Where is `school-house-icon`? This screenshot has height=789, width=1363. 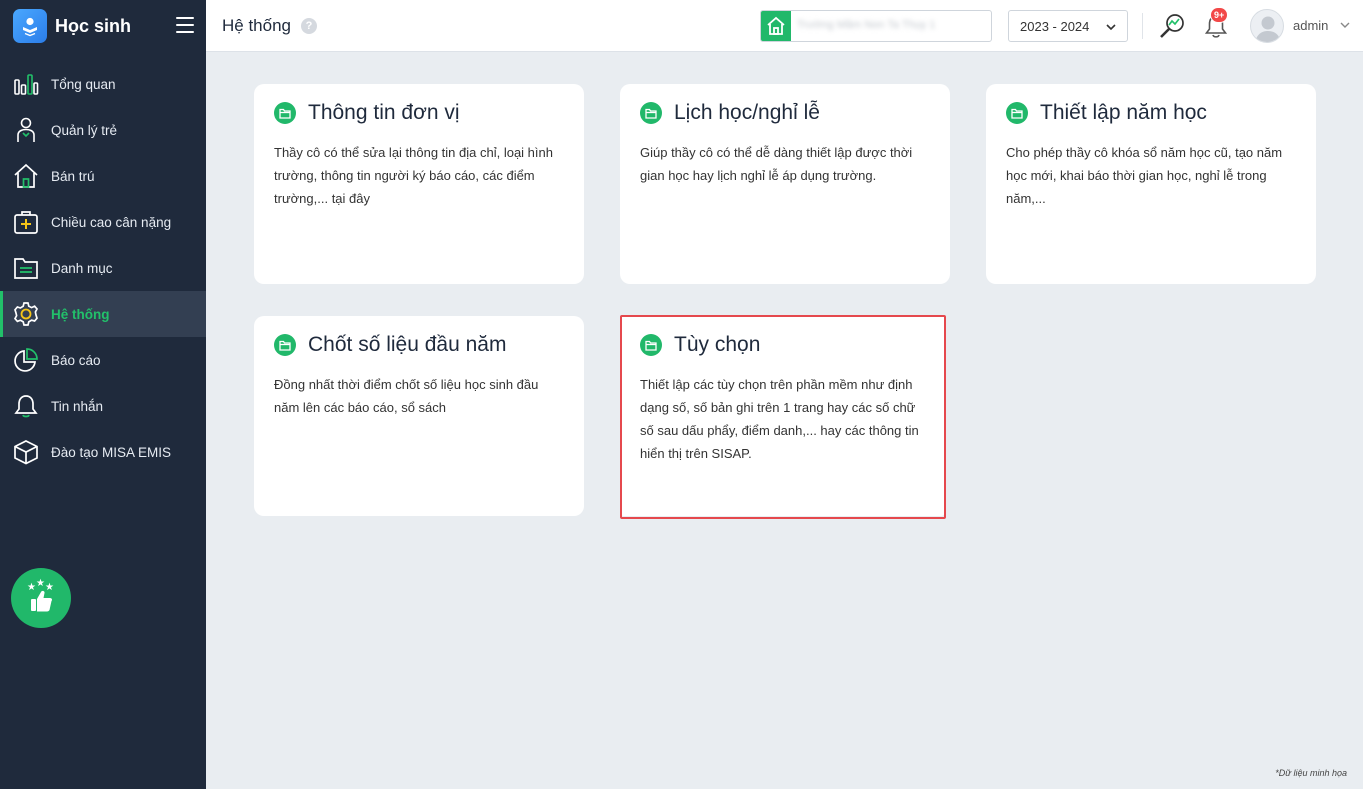 school-house-icon is located at coordinates (776, 26).